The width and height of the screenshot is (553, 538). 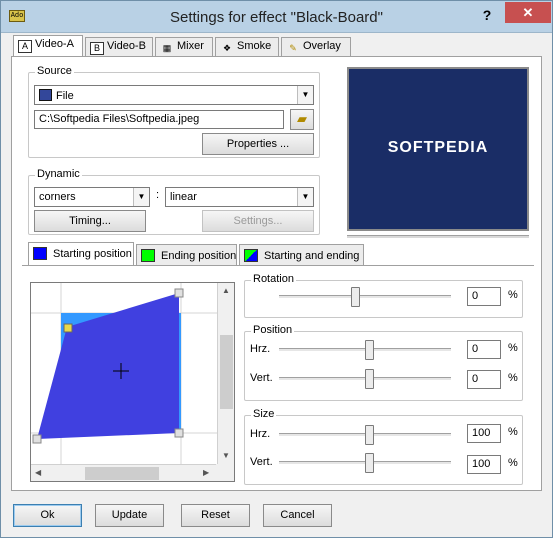 I want to click on window-title: Settings for effect "Black-Board", so click(x=276, y=17).